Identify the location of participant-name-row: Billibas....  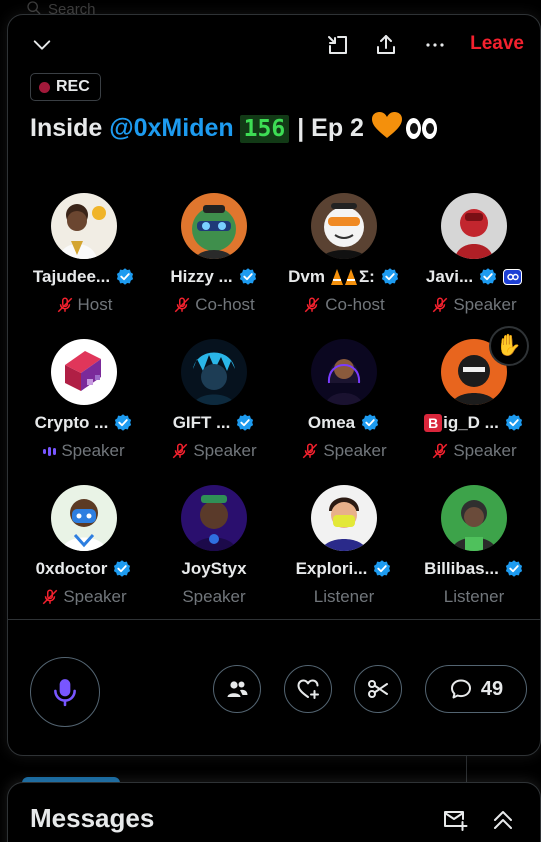
(474, 569).